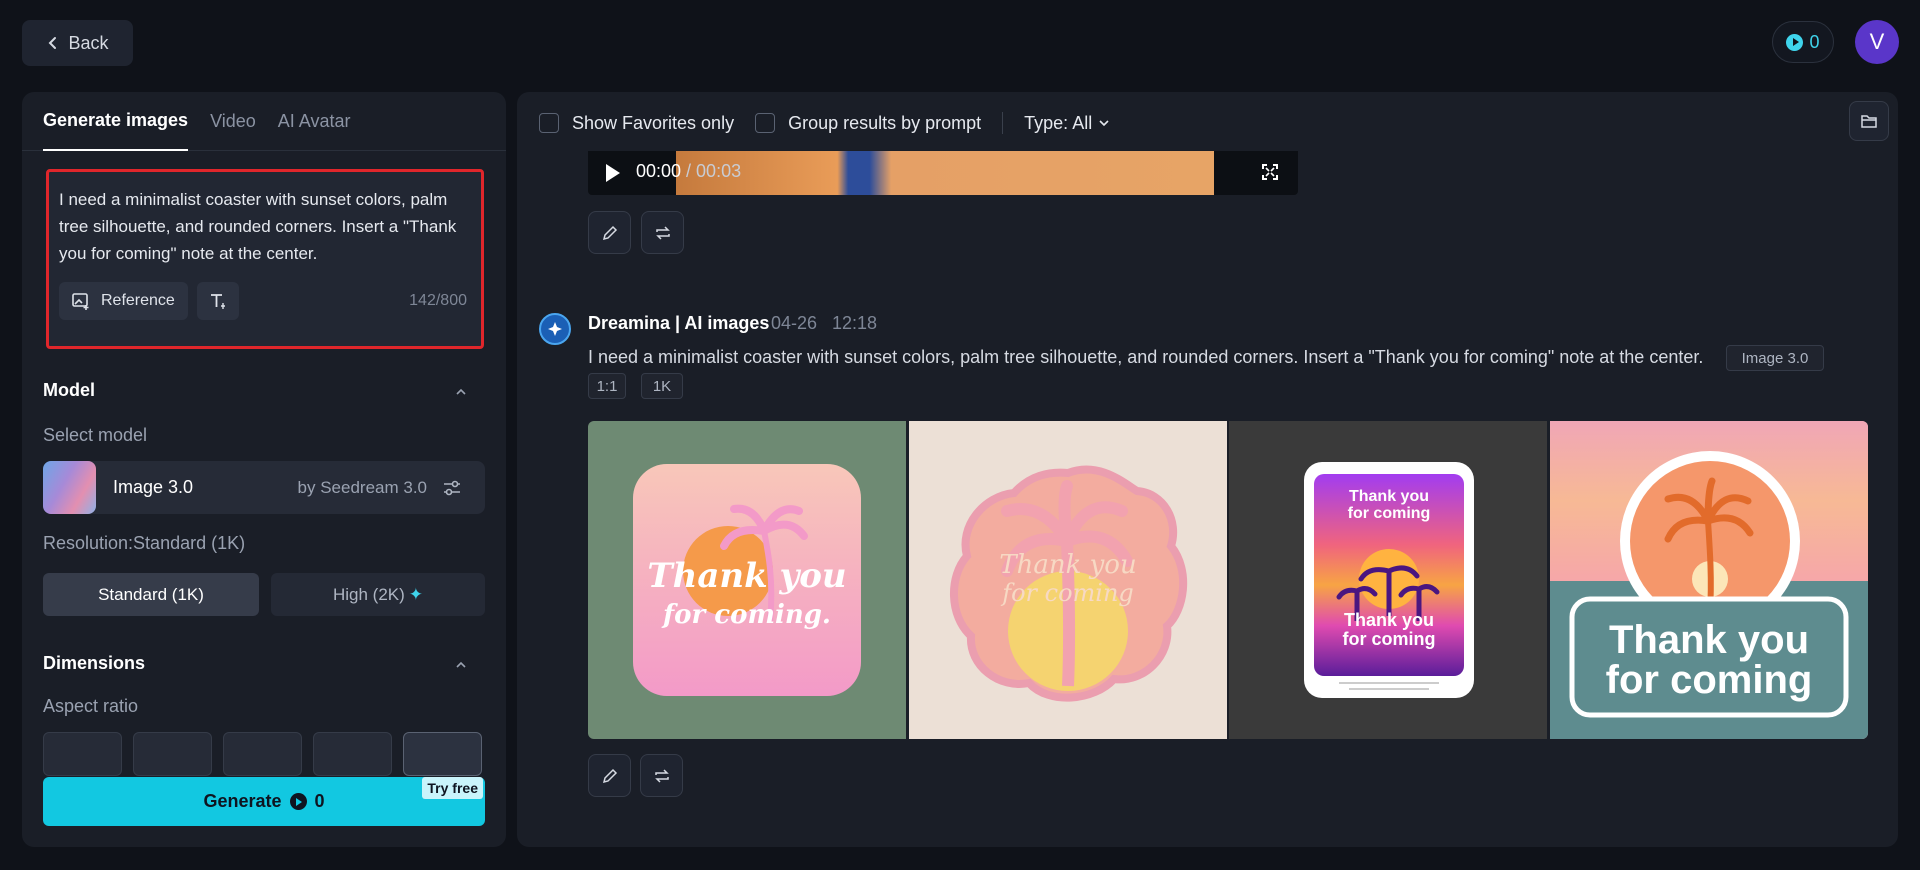 Image resolution: width=1920 pixels, height=870 pixels. I want to click on type-filter-dropdown: Type: All, so click(1067, 123).